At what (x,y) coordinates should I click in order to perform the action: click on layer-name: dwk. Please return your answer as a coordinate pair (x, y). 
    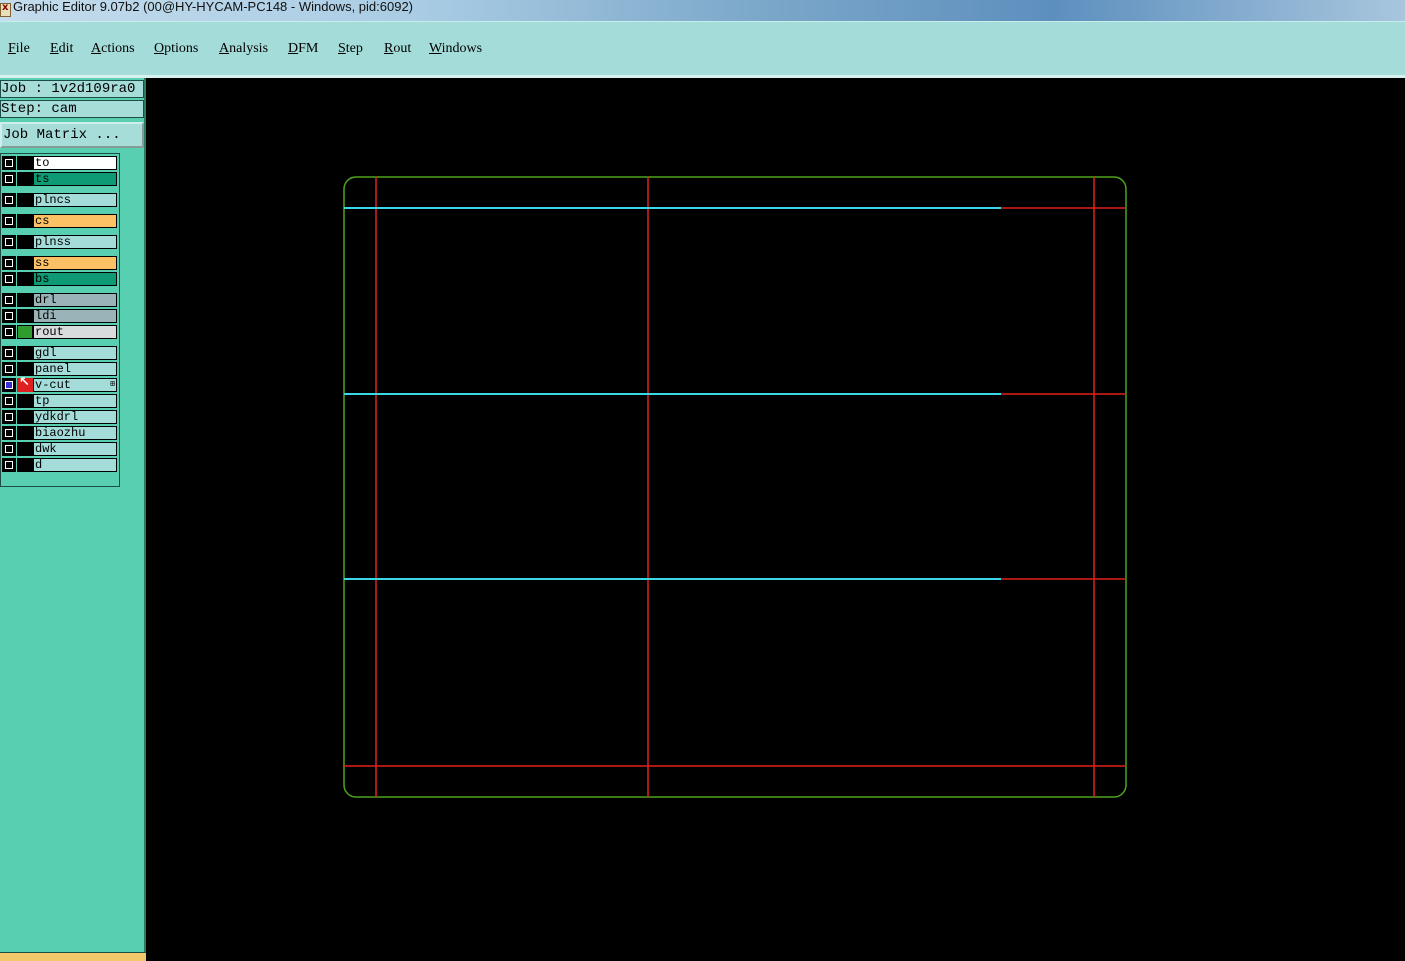
    Looking at the image, I should click on (75, 449).